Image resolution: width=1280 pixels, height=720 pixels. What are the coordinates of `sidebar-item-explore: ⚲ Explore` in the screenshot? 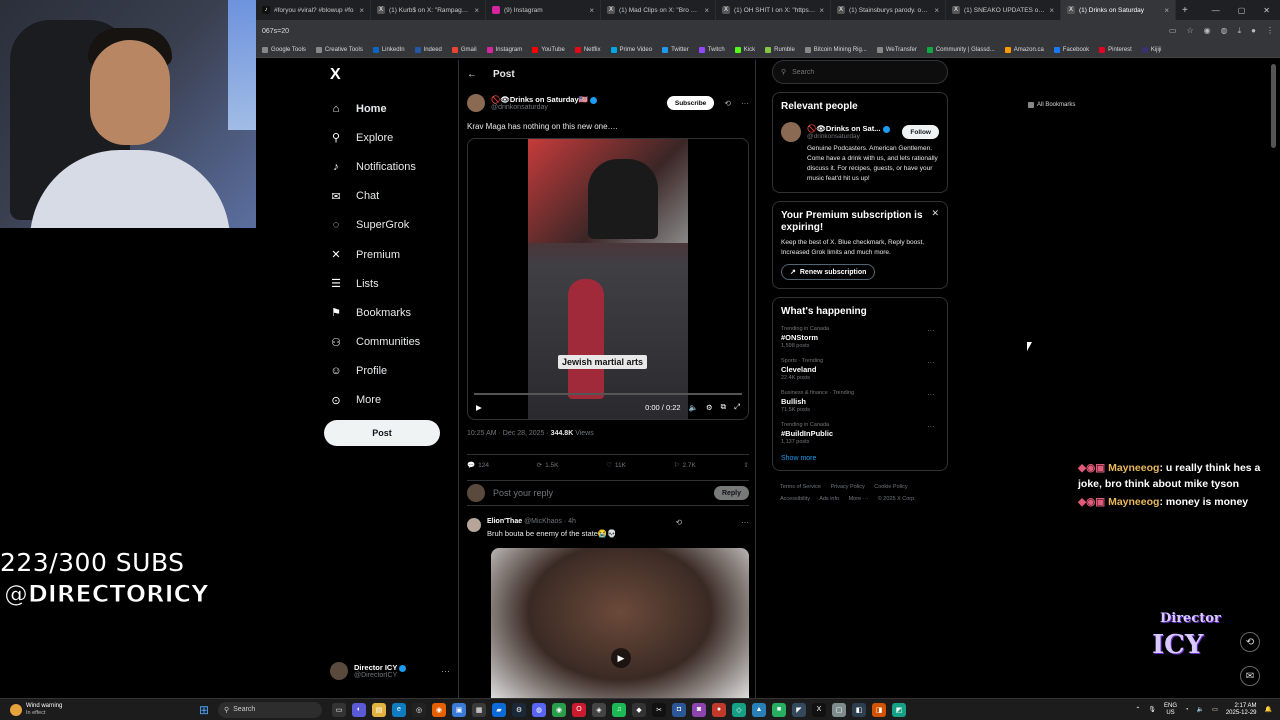 It's located at (375, 137).